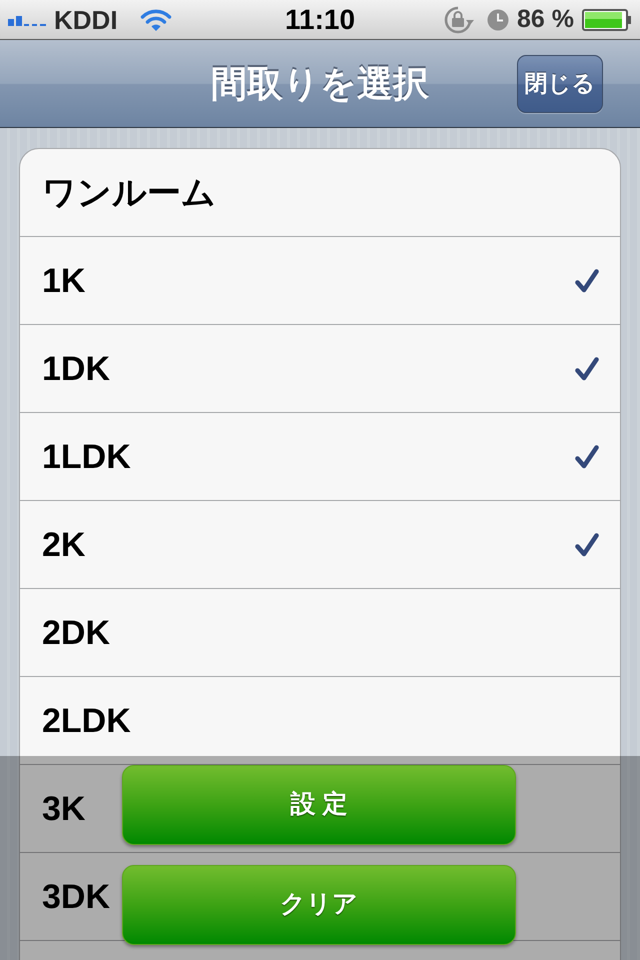  Describe the element at coordinates (320, 193) in the screenshot. I see `list-row: ワンルーム` at that location.